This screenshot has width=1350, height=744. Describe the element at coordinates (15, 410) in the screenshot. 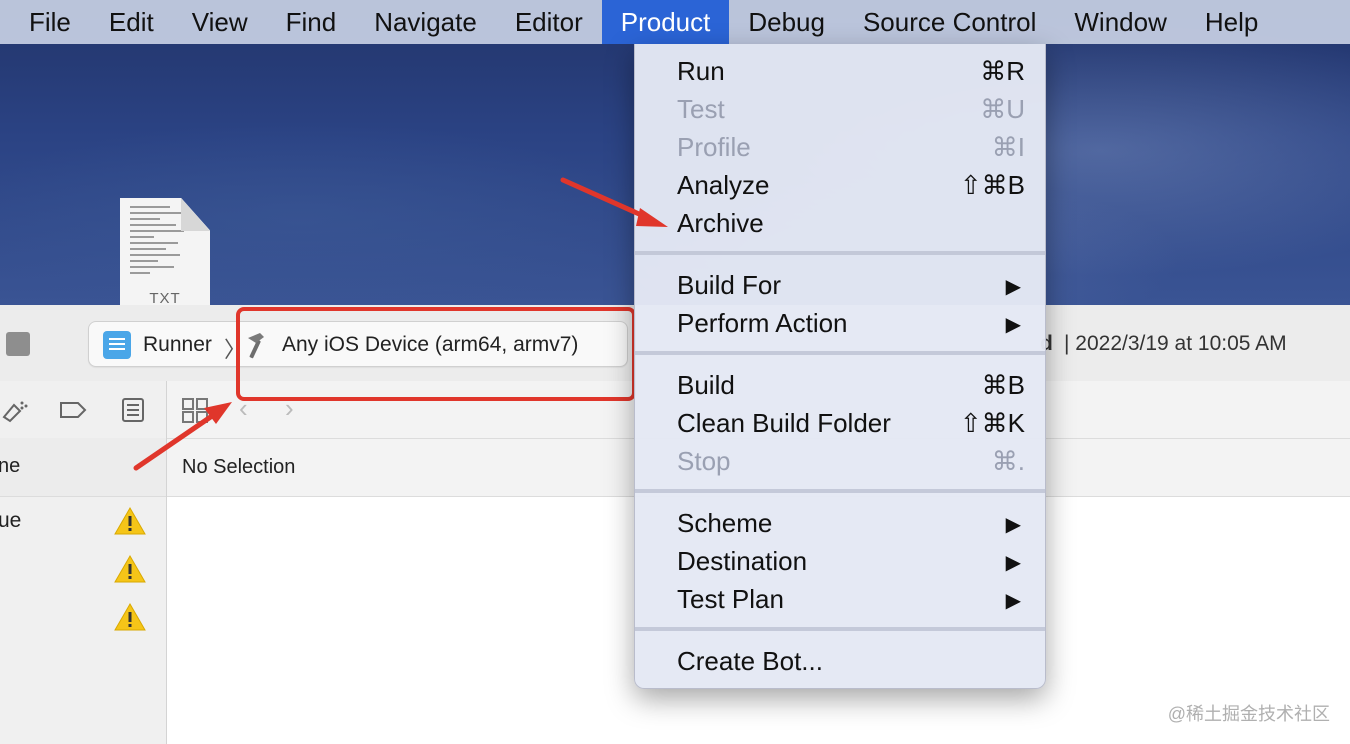

I see `test-navigator-icon` at that location.